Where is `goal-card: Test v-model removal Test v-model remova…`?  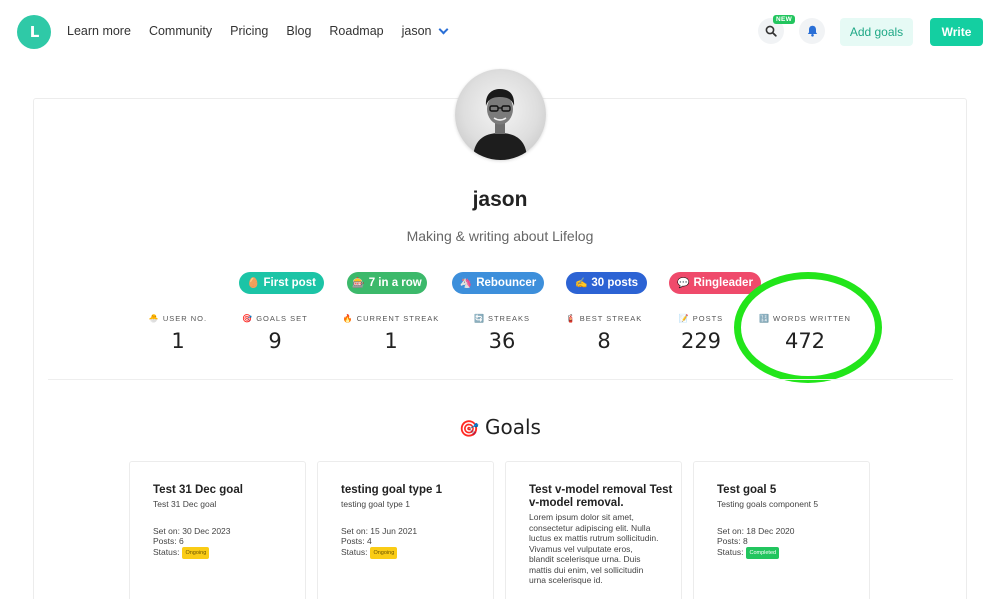
goal-card: Test v-model removal Test v-model remova… is located at coordinates (593, 530).